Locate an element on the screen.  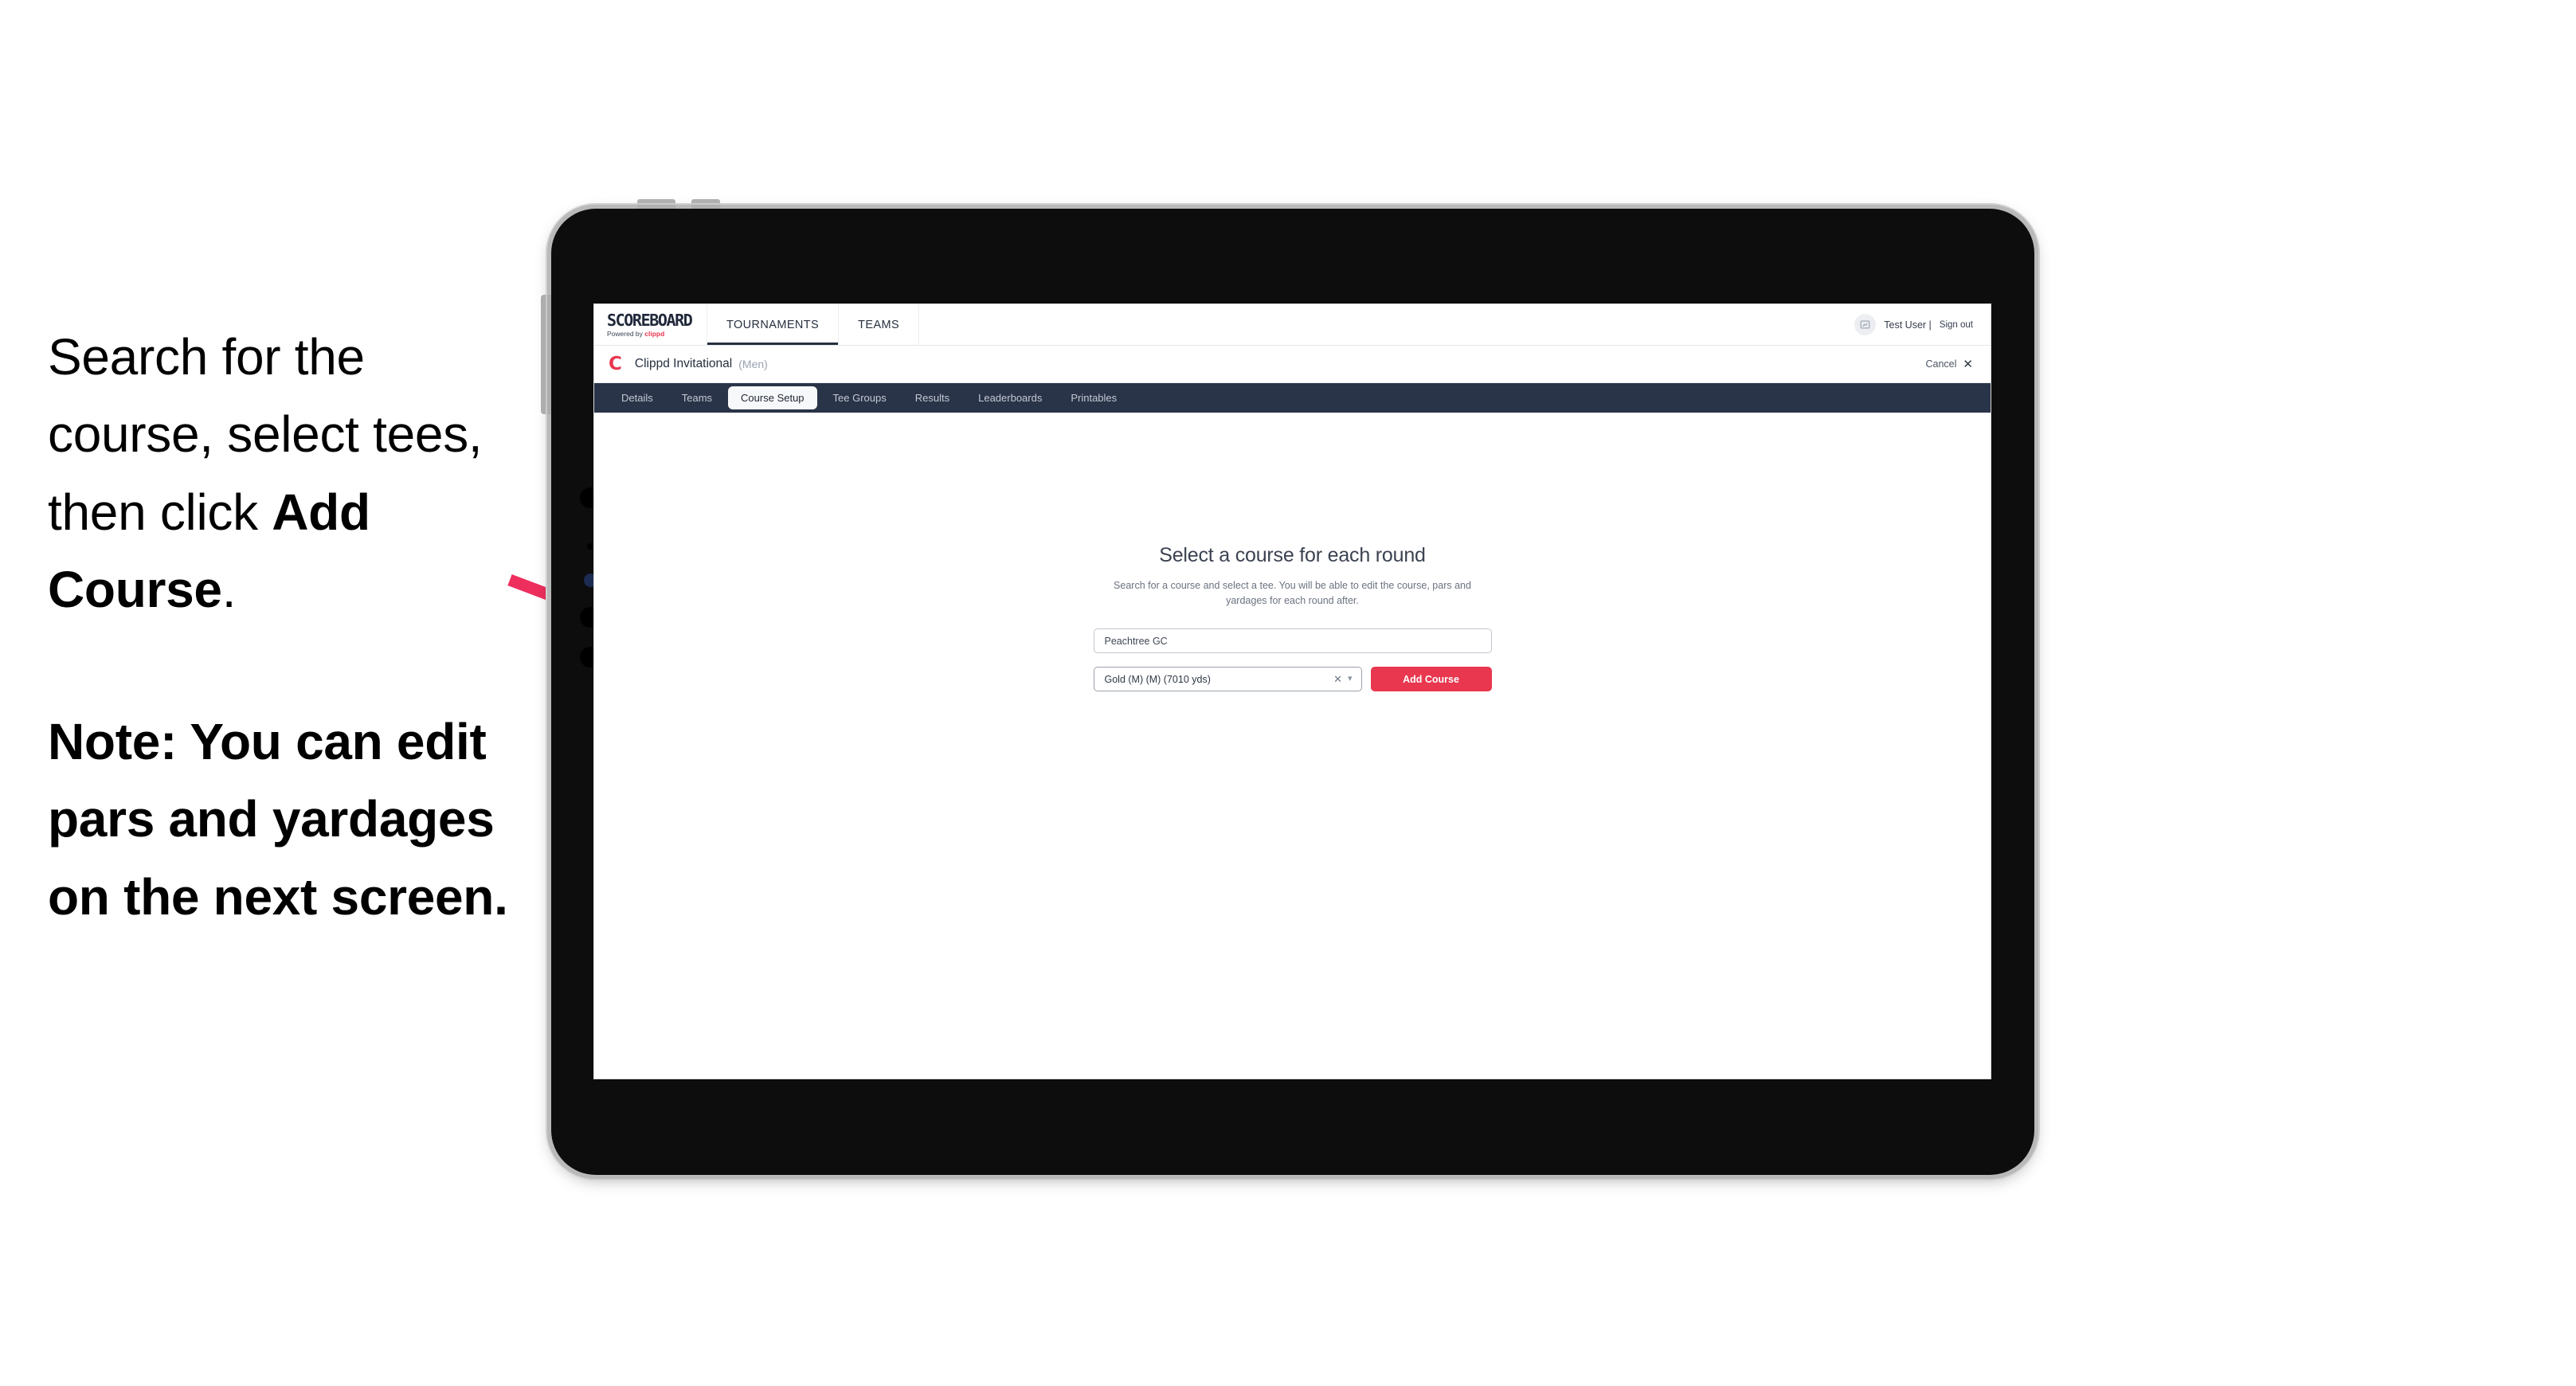
brand-logo: SCOREBOARD Powered by clippd is located at coordinates (650, 324).